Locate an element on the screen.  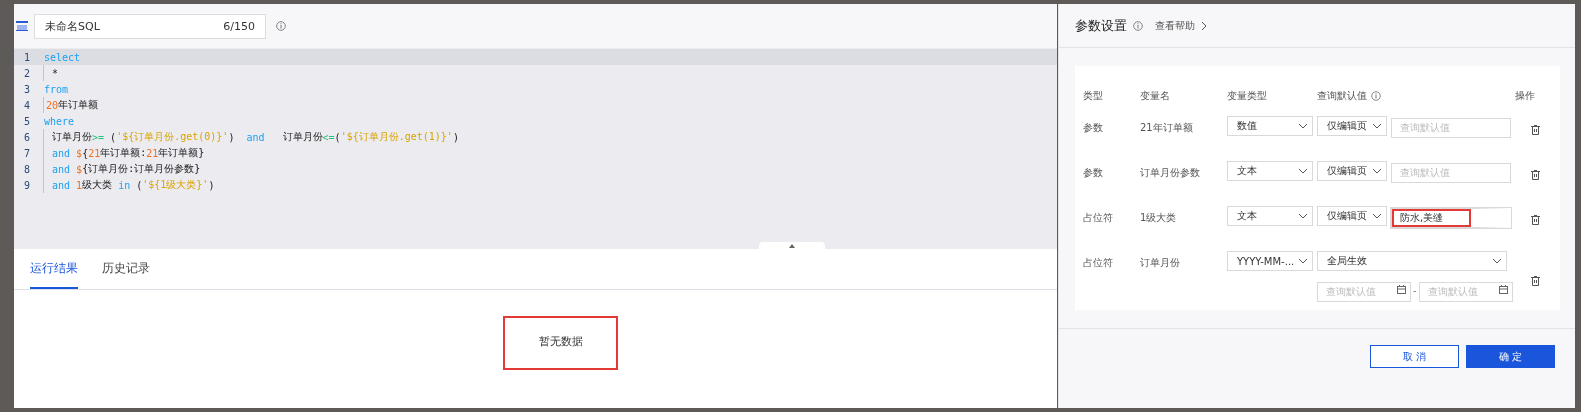
empty-state-text: 暂无数据 is located at coordinates (560, 343).